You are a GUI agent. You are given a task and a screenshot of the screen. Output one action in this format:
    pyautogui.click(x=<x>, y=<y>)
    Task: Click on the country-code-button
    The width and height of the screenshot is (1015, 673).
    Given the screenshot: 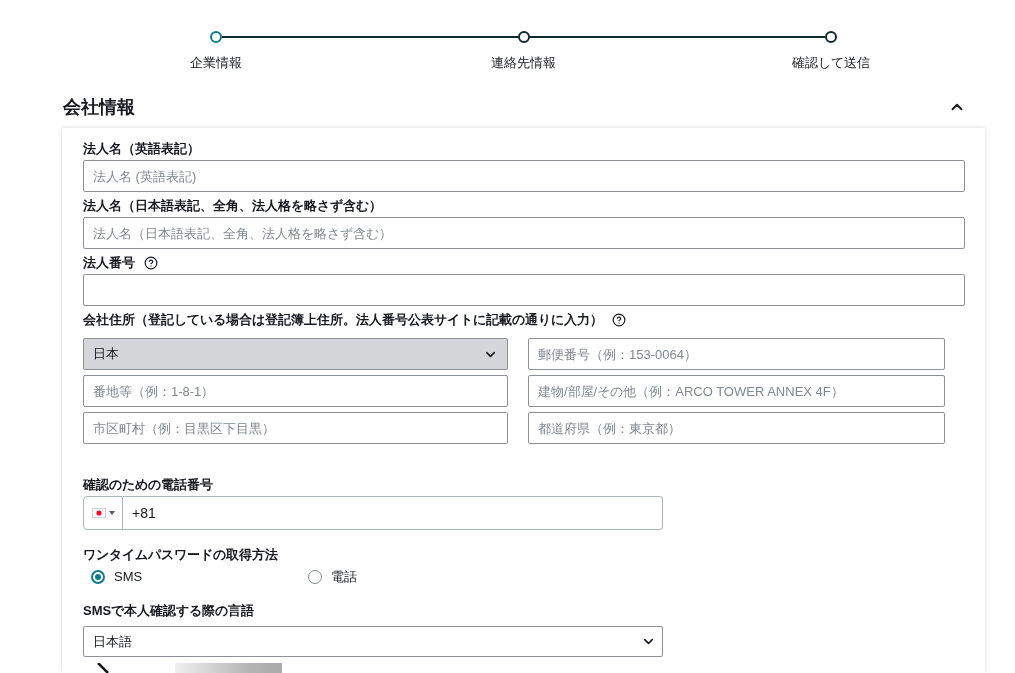 What is the action you would take?
    pyautogui.click(x=103, y=513)
    